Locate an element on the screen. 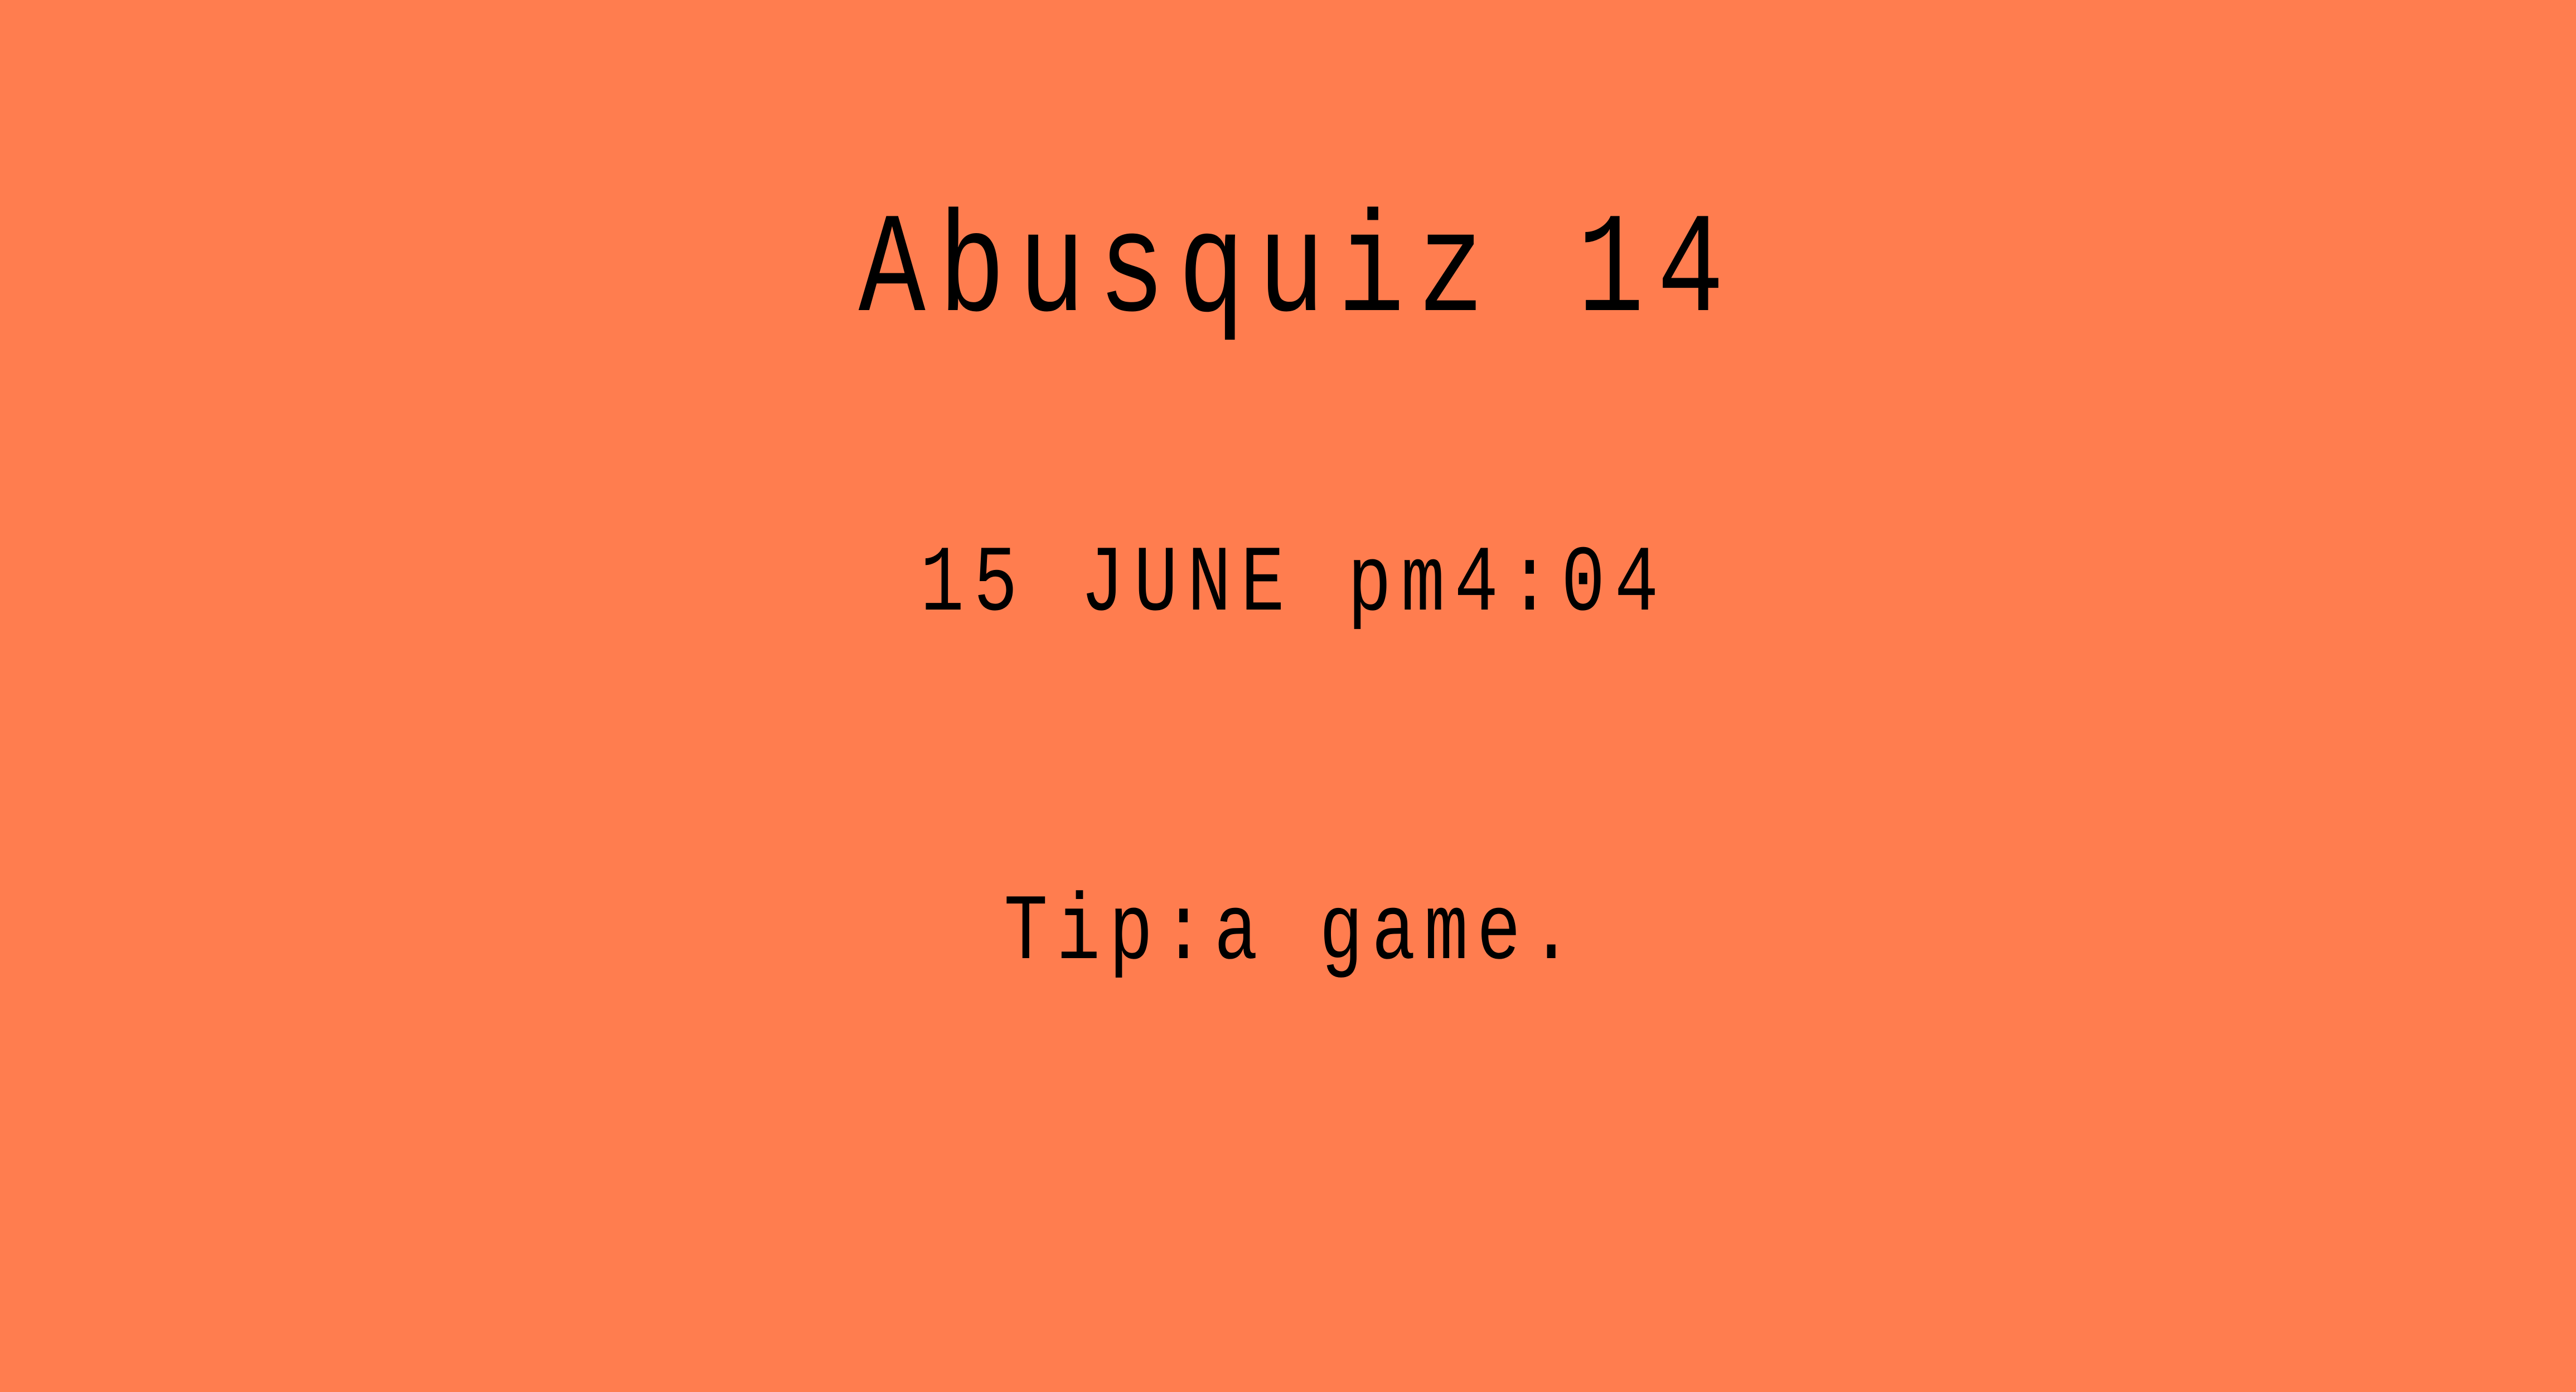 The height and width of the screenshot is (1392, 2576). tip-text: Tip:a game. is located at coordinates (1293, 934).